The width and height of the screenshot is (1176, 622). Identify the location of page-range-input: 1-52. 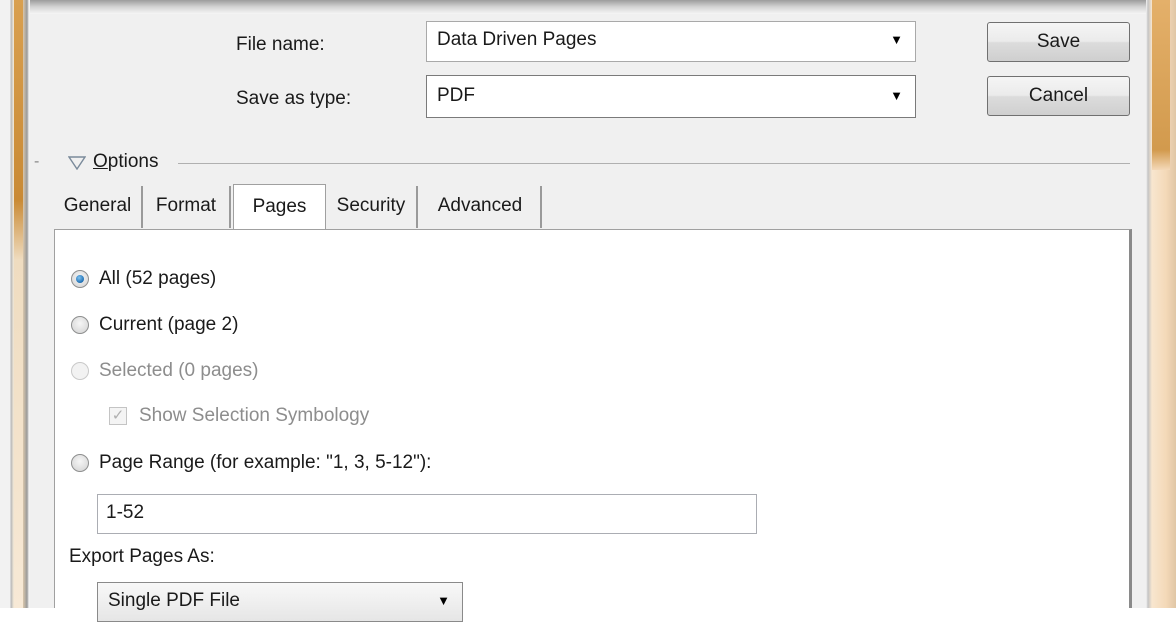
(427, 514).